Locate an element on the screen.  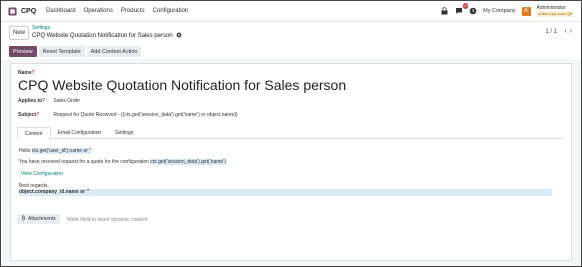
notification-badge: 2 is located at coordinates (465, 6).